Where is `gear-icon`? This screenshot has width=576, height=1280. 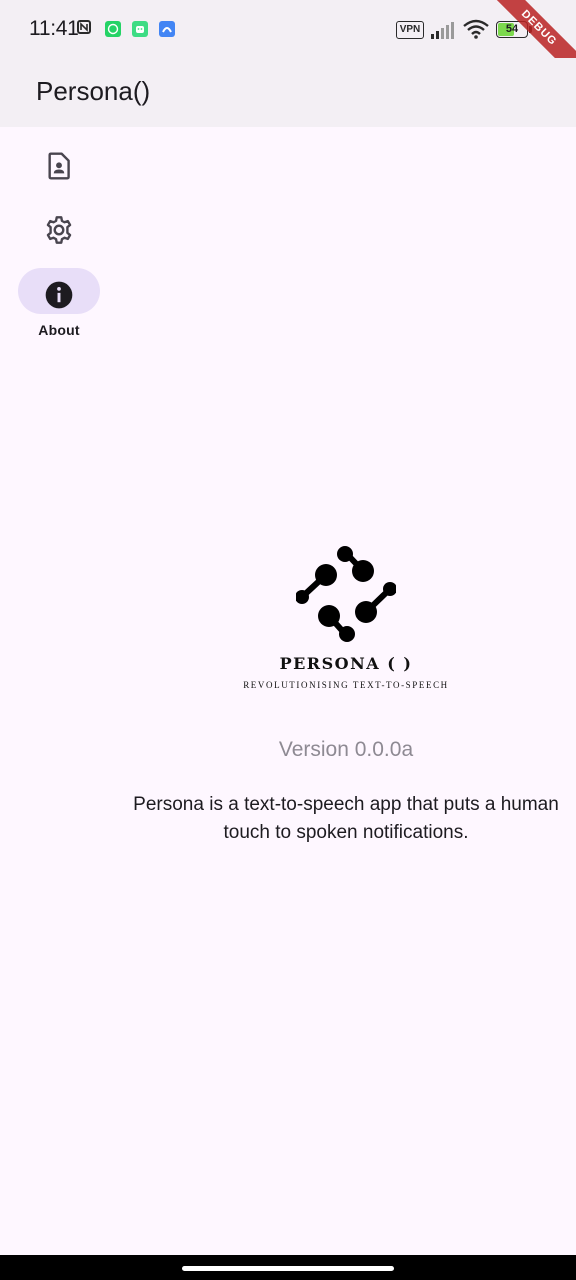
gear-icon is located at coordinates (59, 230).